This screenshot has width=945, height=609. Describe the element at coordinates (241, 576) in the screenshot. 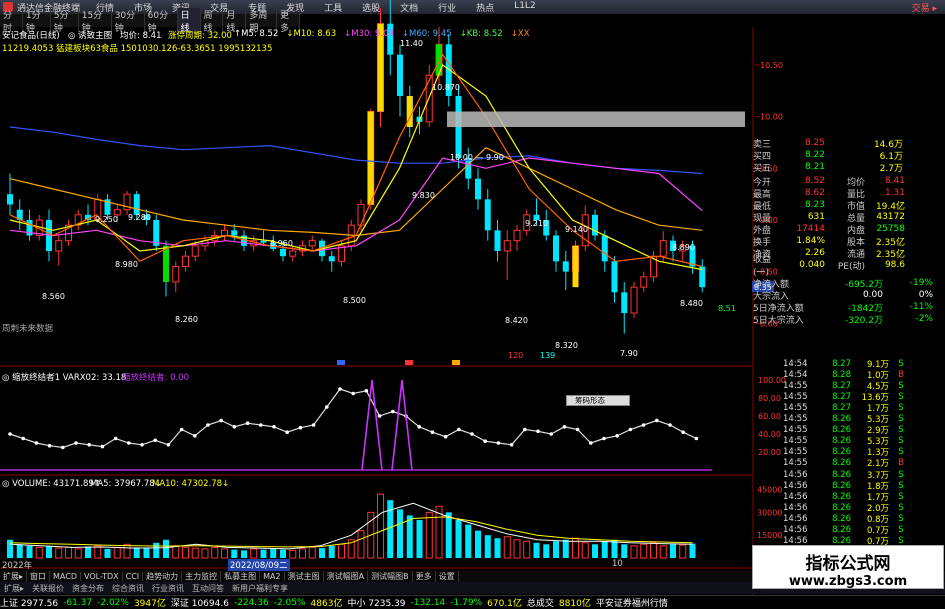

I see `indicator-tab: 私募主图` at that location.